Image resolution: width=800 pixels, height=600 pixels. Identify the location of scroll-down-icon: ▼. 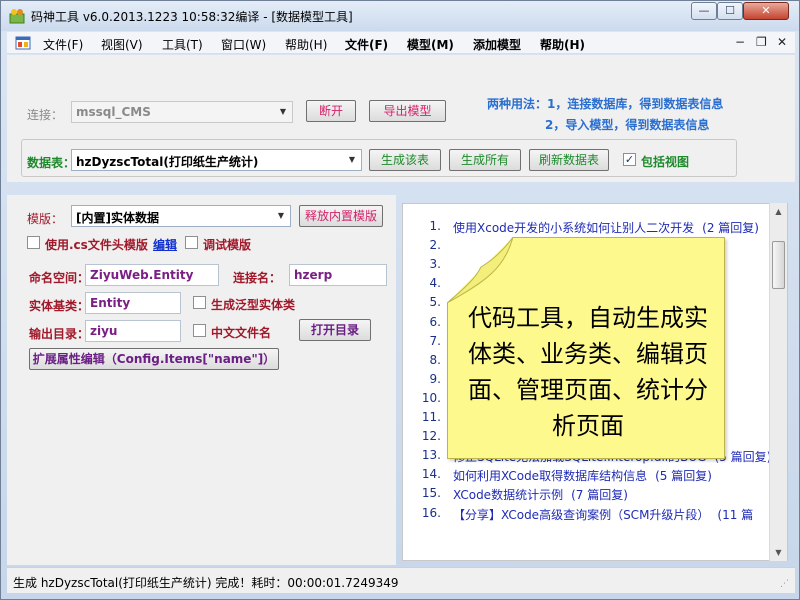
(778, 552).